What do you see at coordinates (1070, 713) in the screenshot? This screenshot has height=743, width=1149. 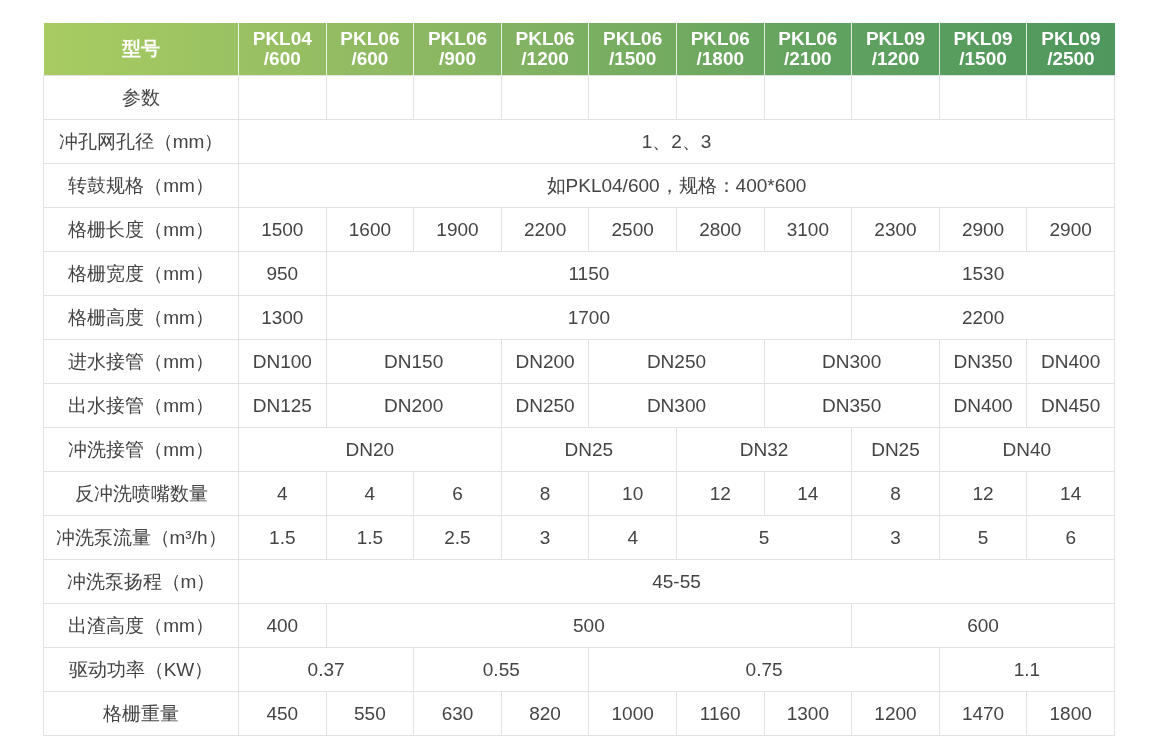 I see `table-cell: 1800` at bounding box center [1070, 713].